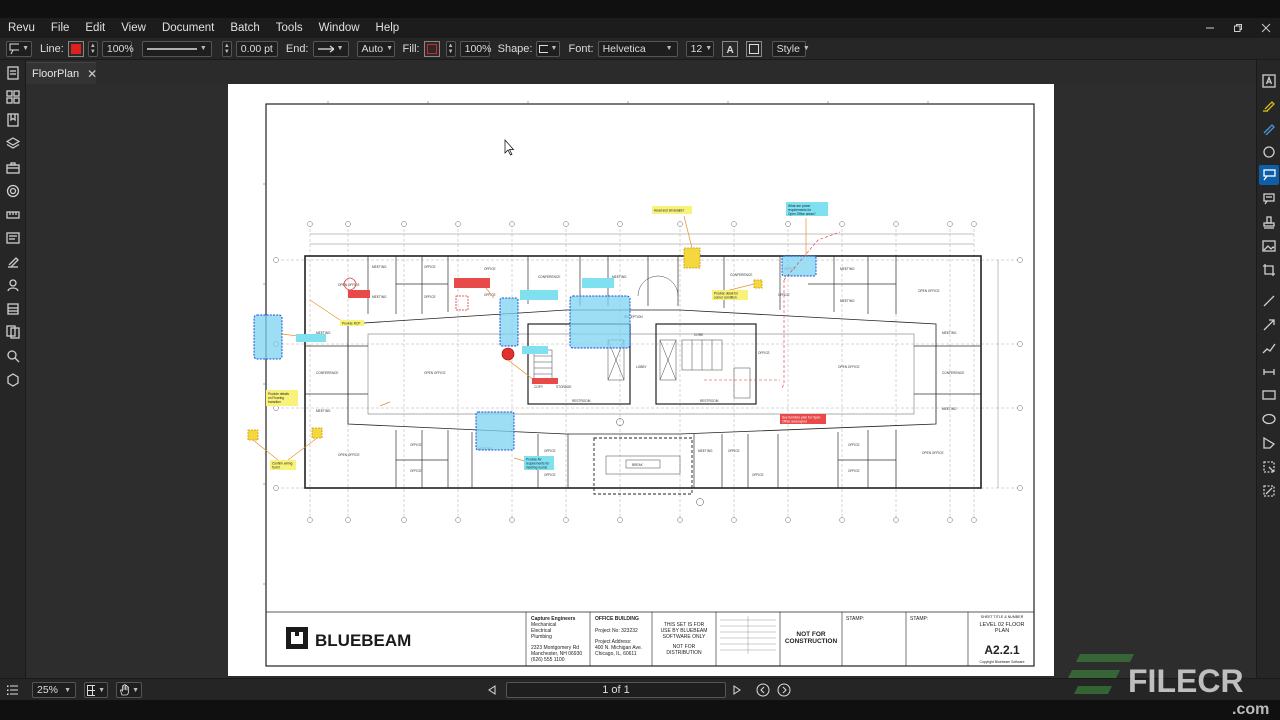 This screenshot has width=1280, height=720. I want to click on restore-button, so click(1238, 28).